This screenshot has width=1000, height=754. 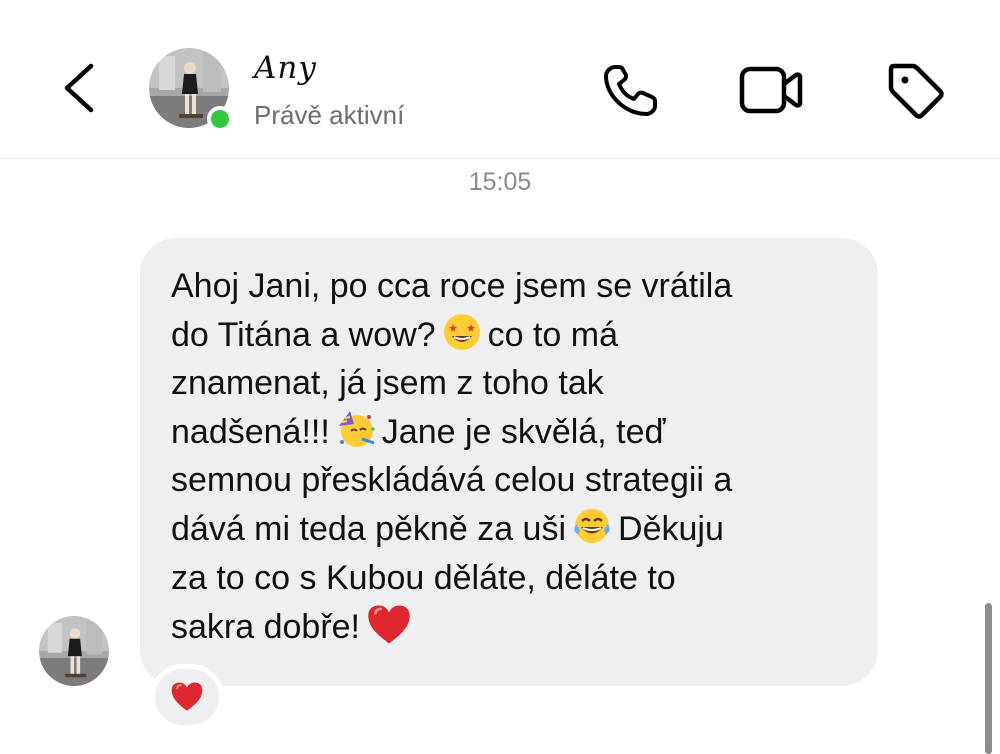 I want to click on tag-icon, so click(x=916, y=91).